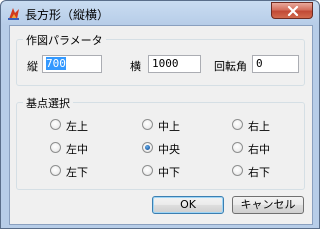 The image size is (320, 240). Describe the element at coordinates (48, 103) in the screenshot. I see `anchor-group-title: 基点選択` at that location.